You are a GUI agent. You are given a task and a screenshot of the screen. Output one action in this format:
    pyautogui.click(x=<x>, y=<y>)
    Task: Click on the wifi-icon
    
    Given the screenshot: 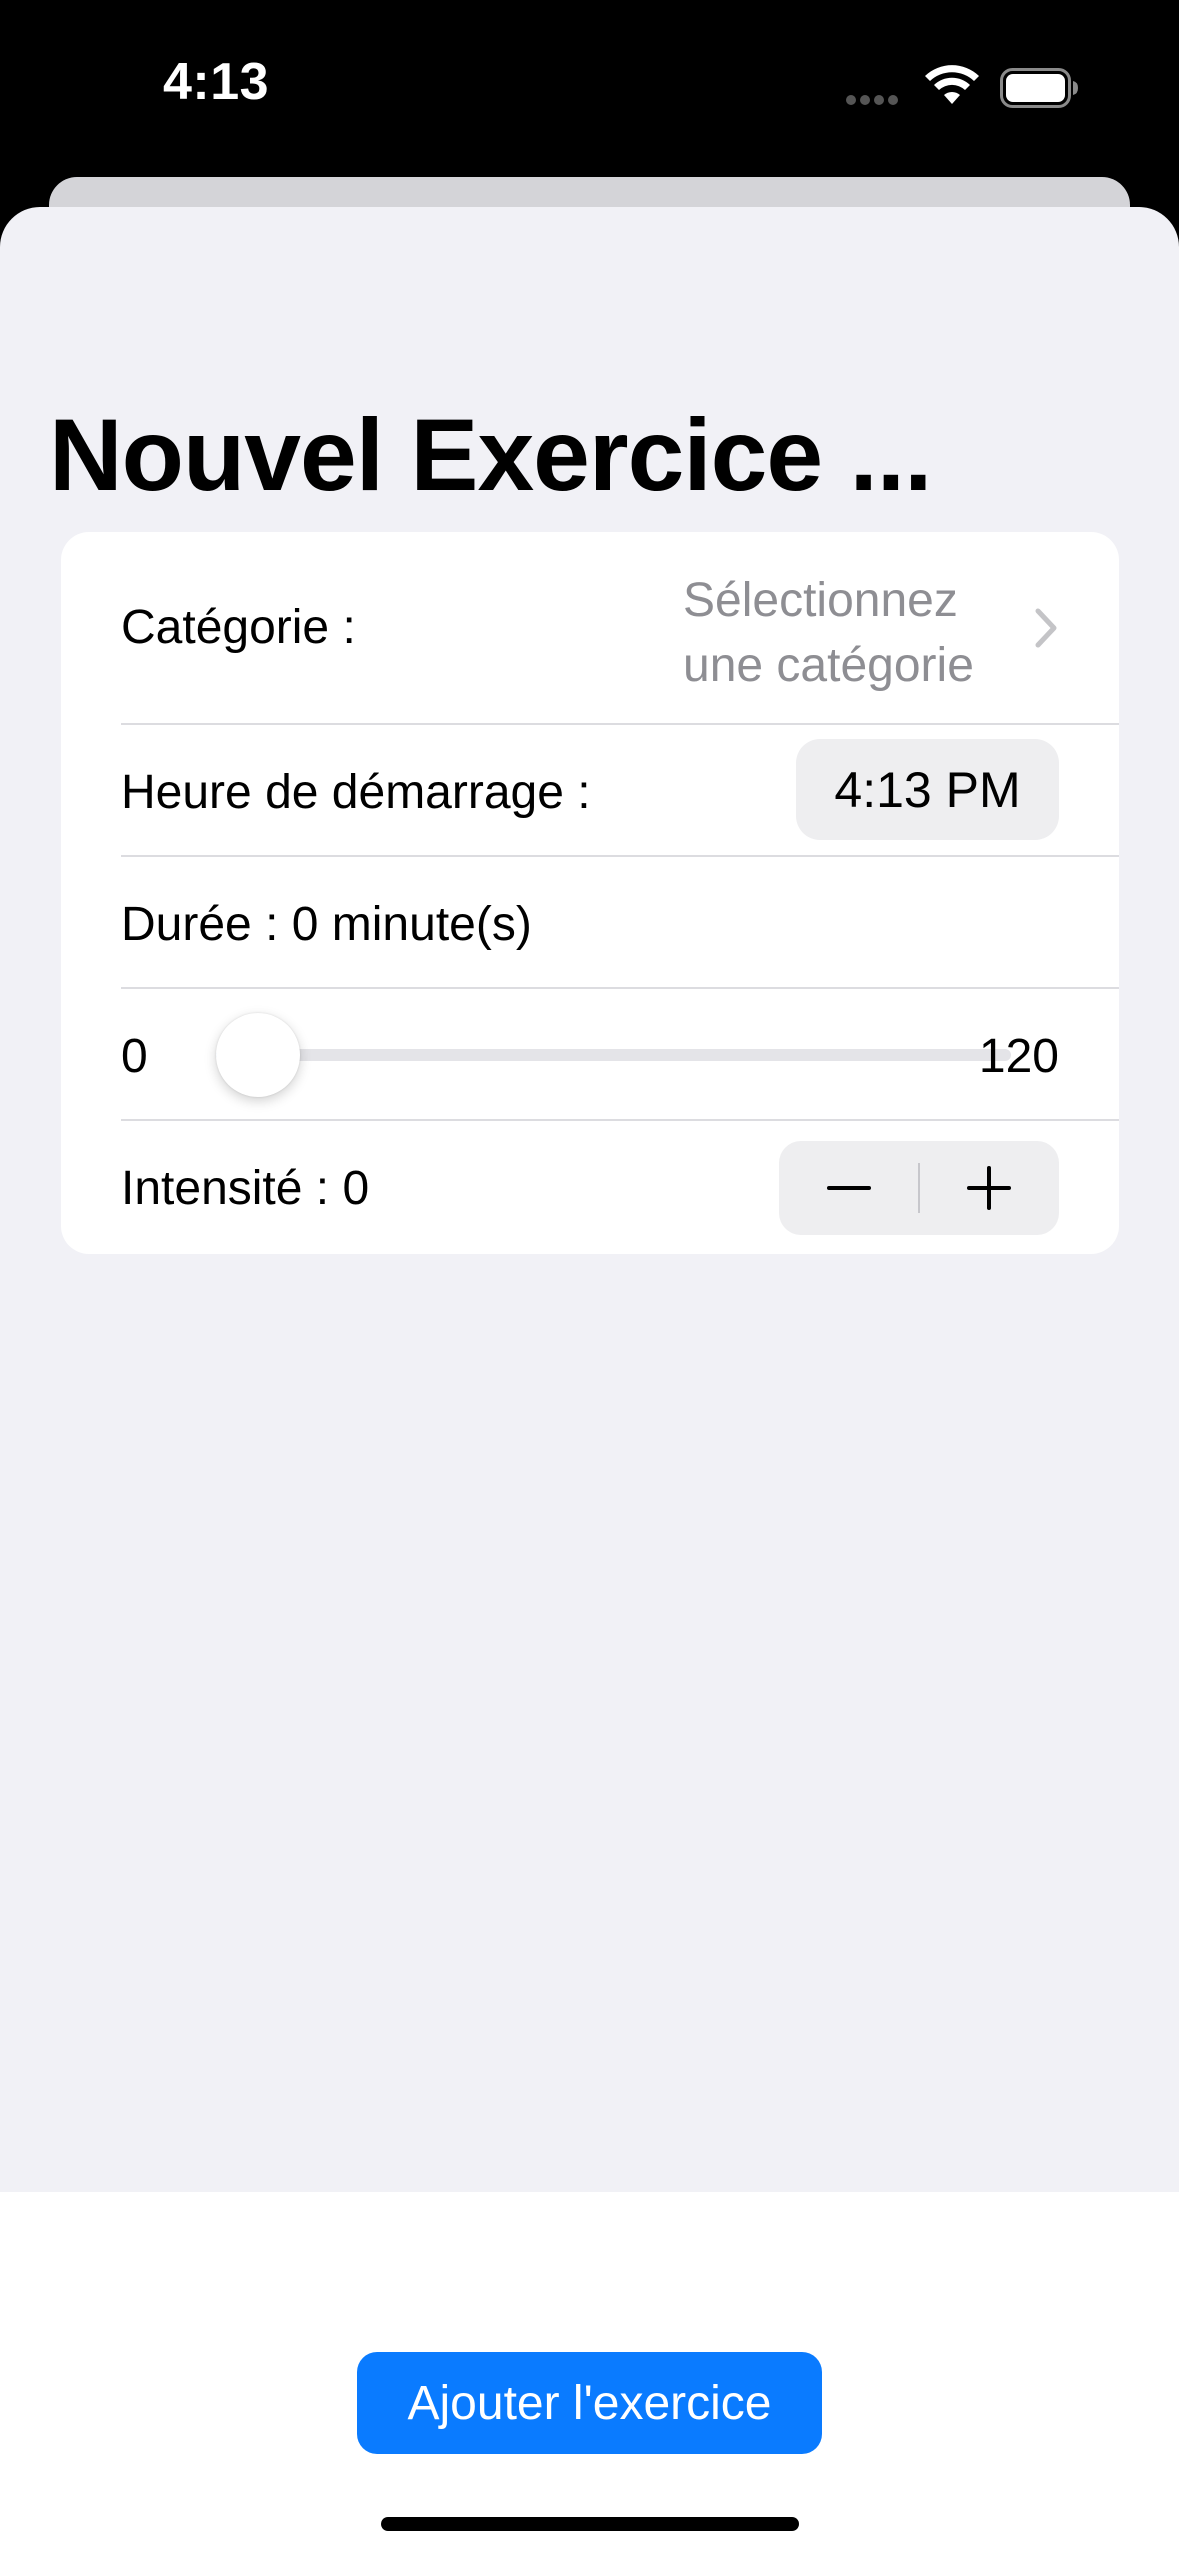 What is the action you would take?
    pyautogui.click(x=952, y=84)
    